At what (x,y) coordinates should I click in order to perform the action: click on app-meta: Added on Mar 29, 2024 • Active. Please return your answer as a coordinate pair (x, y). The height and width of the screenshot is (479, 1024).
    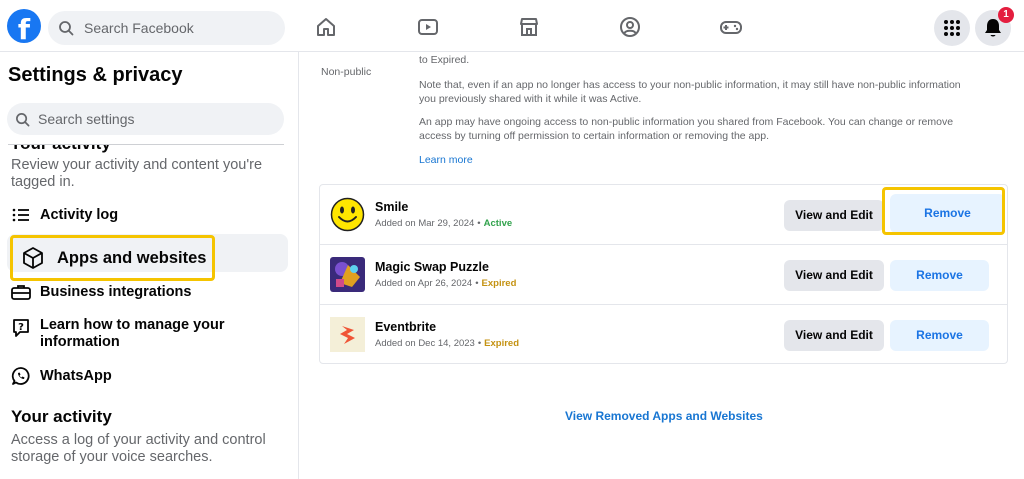
    Looking at the image, I should click on (444, 223).